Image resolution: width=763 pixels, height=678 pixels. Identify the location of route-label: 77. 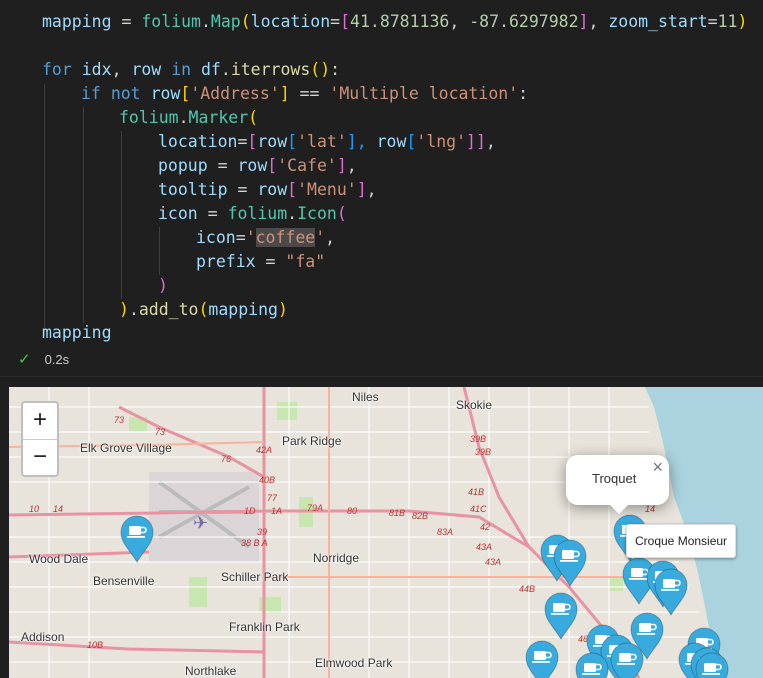
(272, 498).